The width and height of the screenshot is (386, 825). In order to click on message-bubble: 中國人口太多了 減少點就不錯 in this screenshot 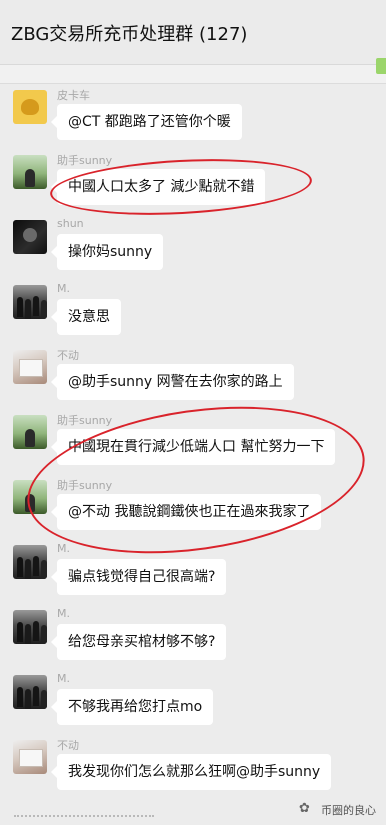, I will do `click(158, 187)`.